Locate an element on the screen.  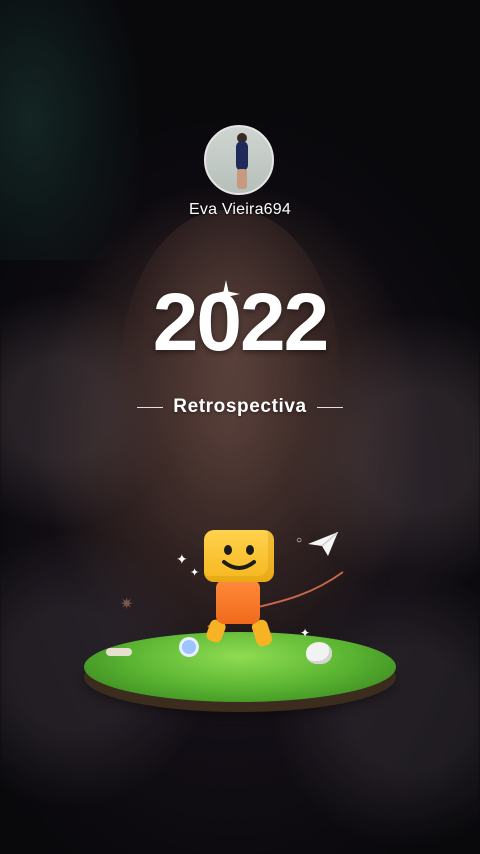
paper-plane-icon is located at coordinates (323, 544).